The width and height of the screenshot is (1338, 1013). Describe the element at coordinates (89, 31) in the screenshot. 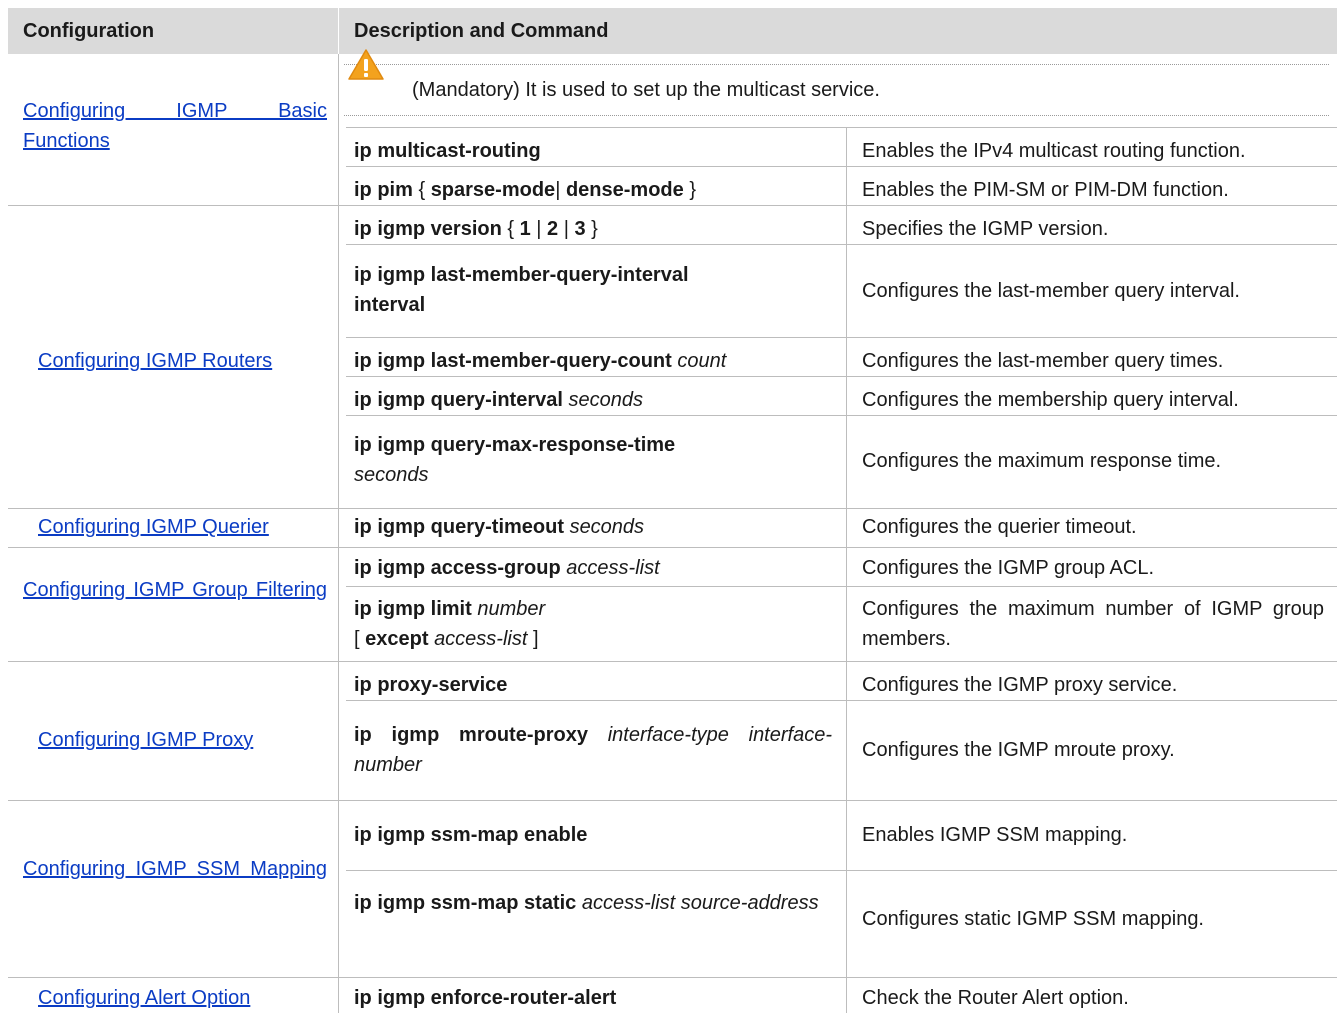

I see `header-configuration: Configuration` at that location.